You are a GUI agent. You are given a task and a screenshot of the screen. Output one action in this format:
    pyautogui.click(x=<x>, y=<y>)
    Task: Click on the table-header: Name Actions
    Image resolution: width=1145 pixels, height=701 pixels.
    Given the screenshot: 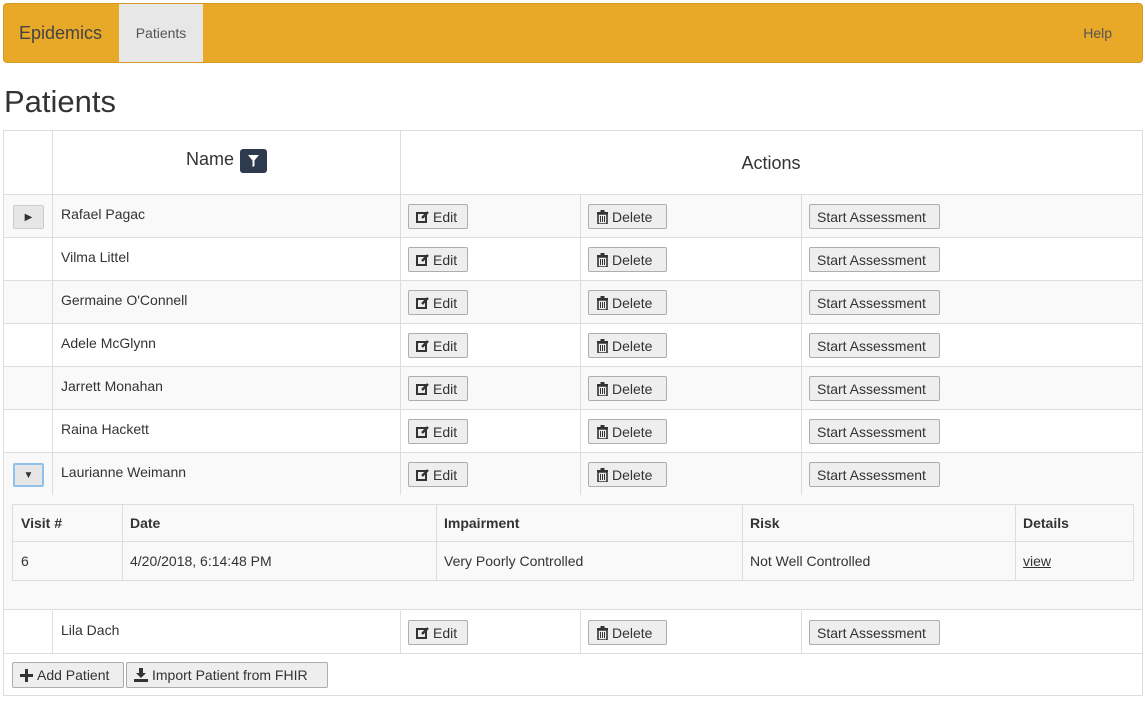 What is the action you would take?
    pyautogui.click(x=573, y=163)
    